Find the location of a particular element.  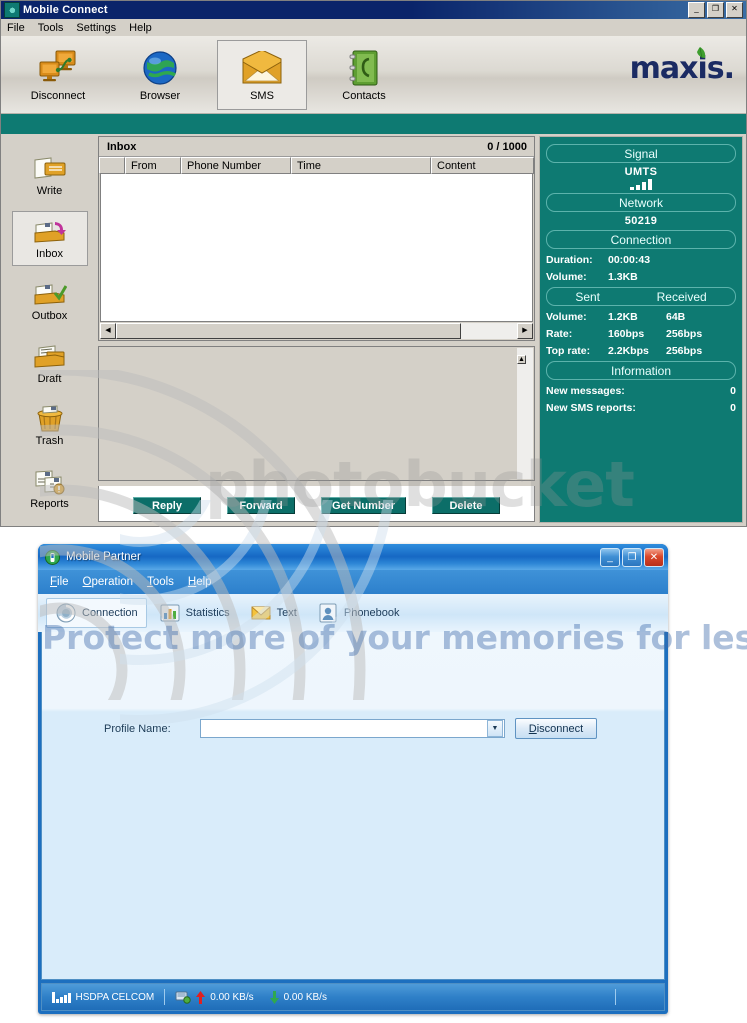

column-header-from: From is located at coordinates (153, 165).